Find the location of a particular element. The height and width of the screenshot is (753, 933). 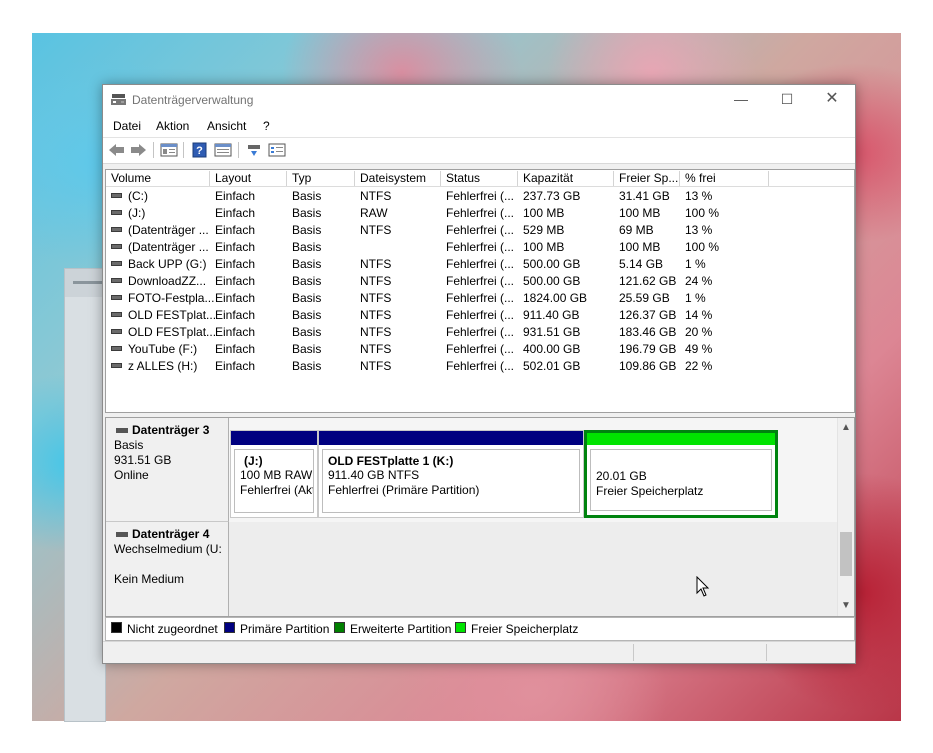

cell-freier-speicher: 109.86 GB is located at coordinates (648, 366).